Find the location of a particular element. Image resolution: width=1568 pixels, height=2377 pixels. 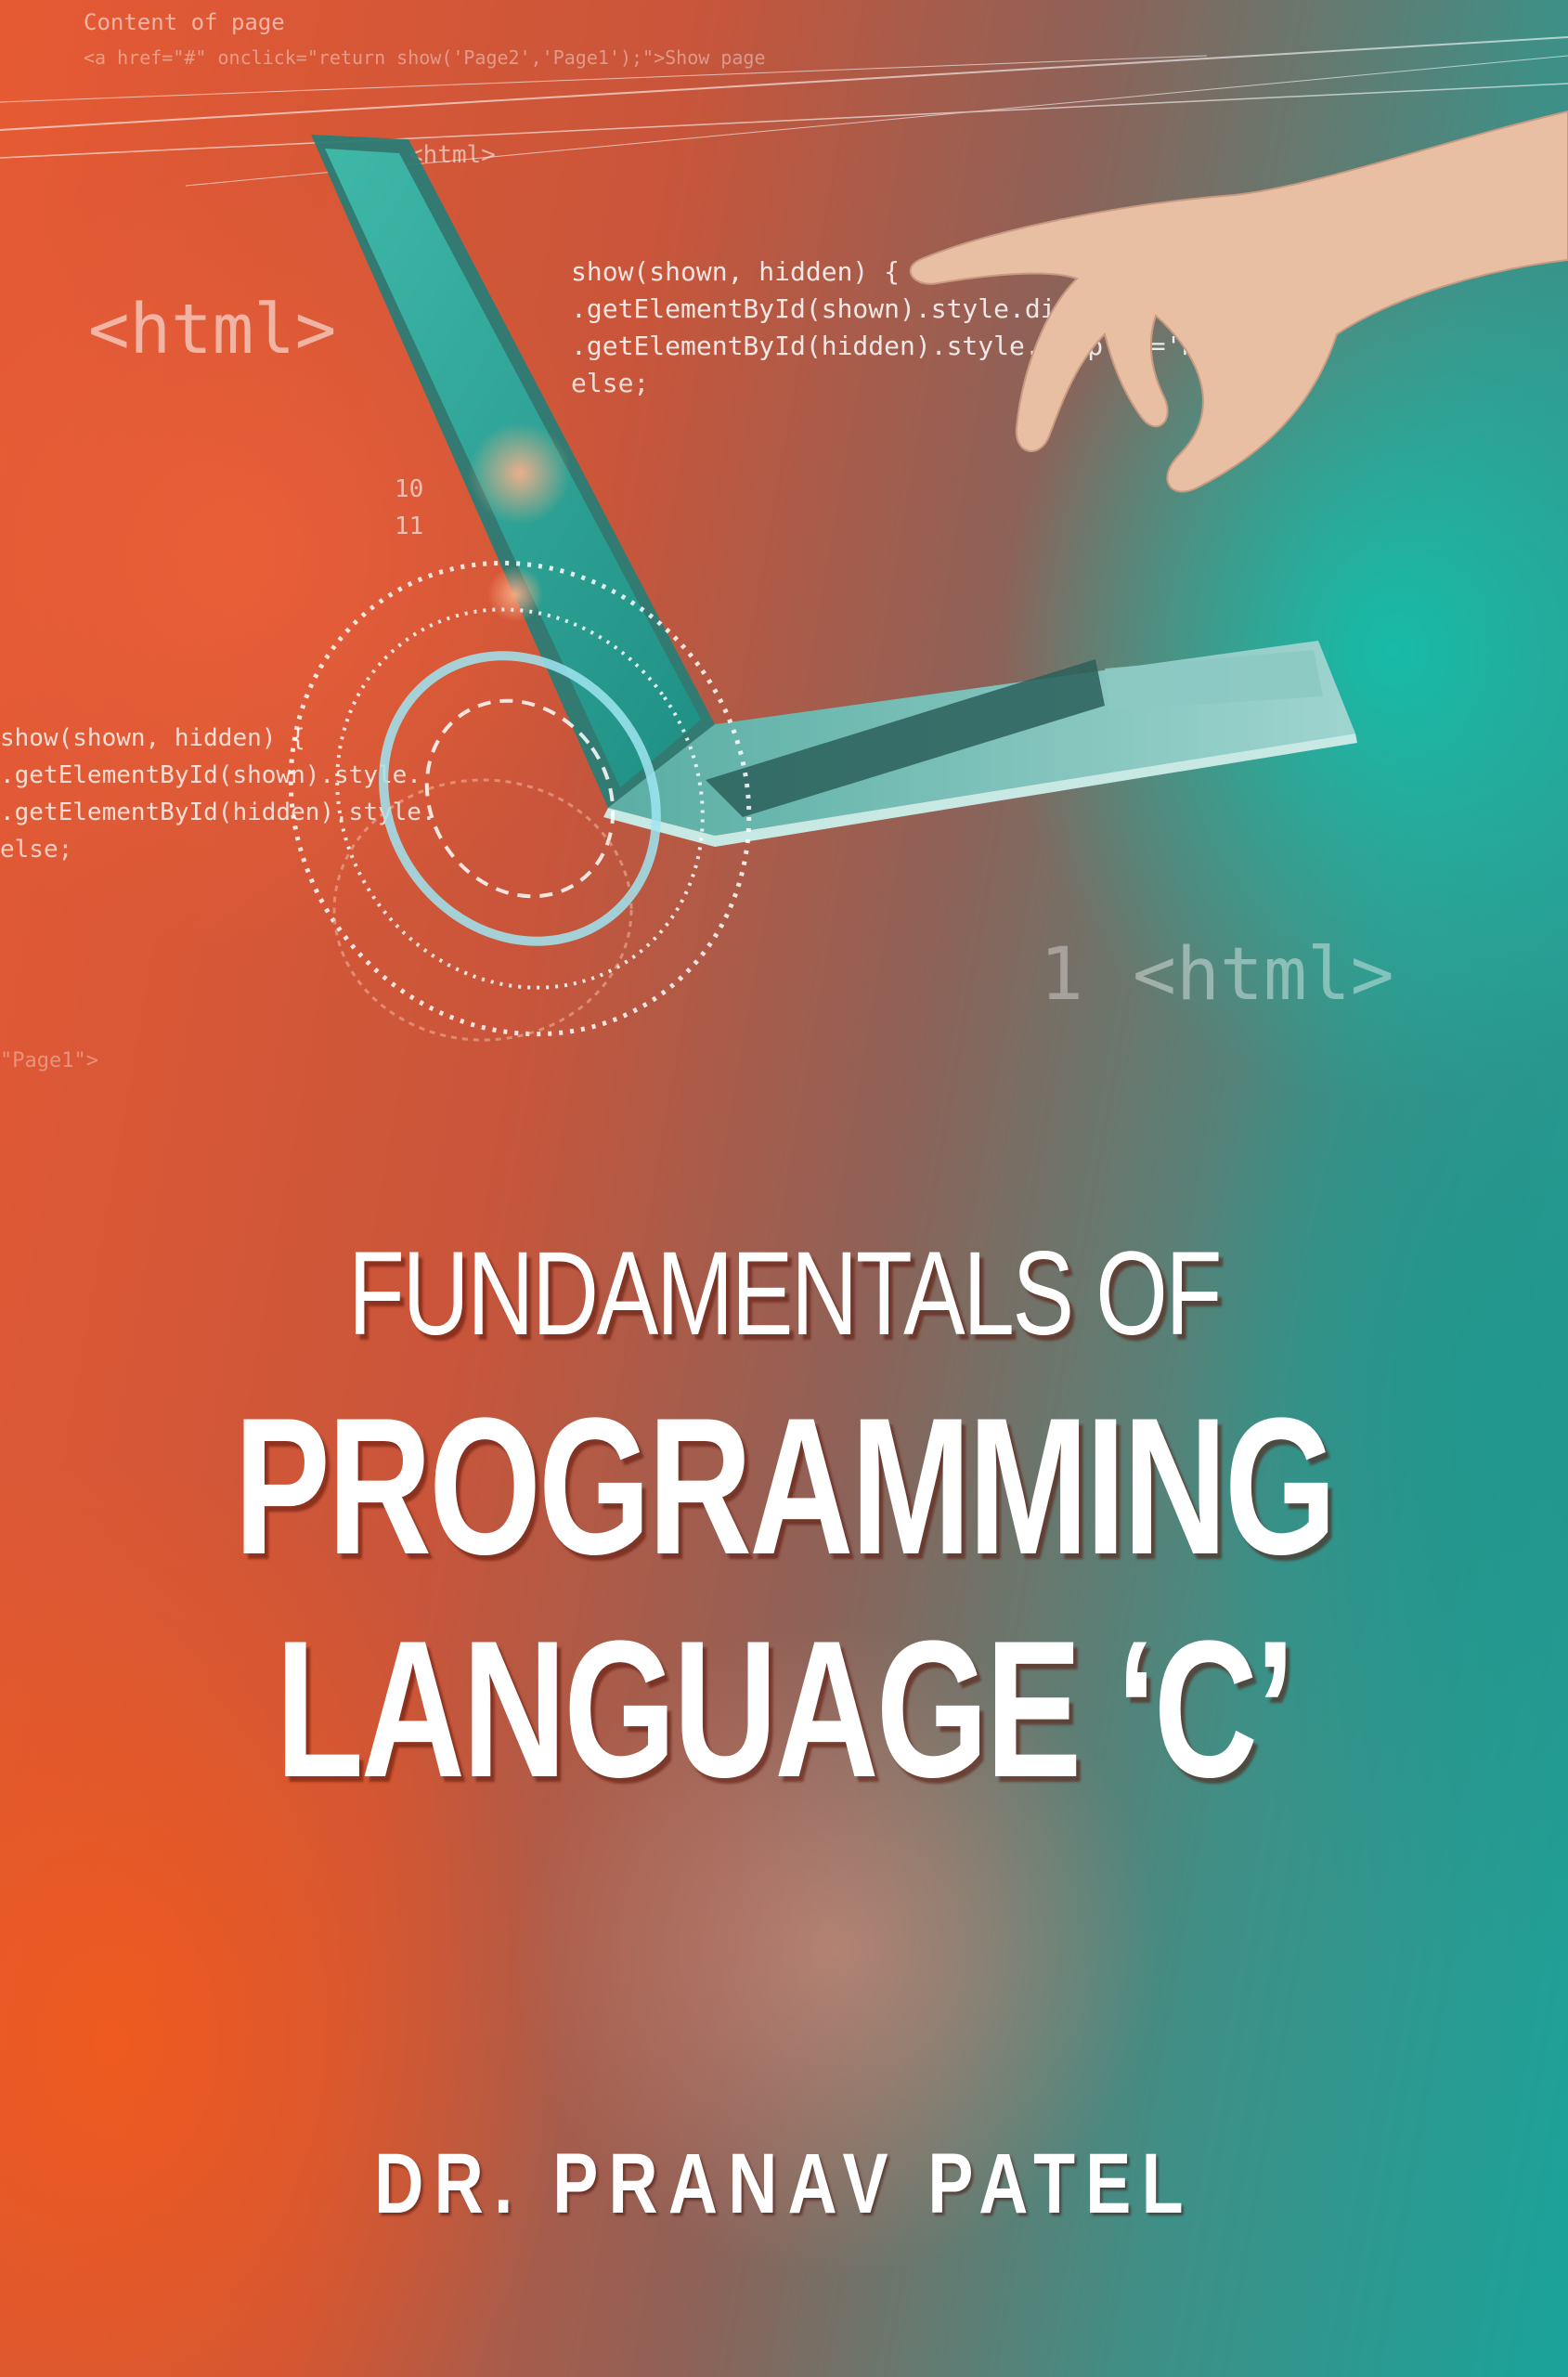

title-line-1: FUNDAMENTALS OF is located at coordinates (785, 1293).